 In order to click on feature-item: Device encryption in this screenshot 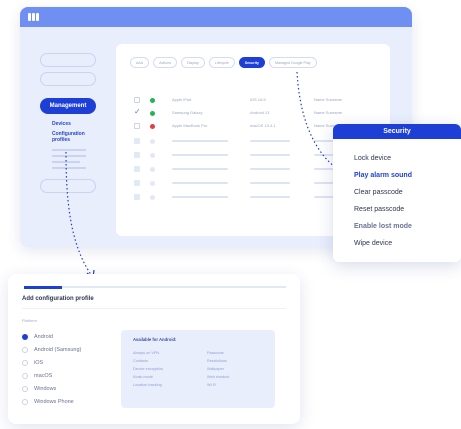, I will do `click(148, 369)`.